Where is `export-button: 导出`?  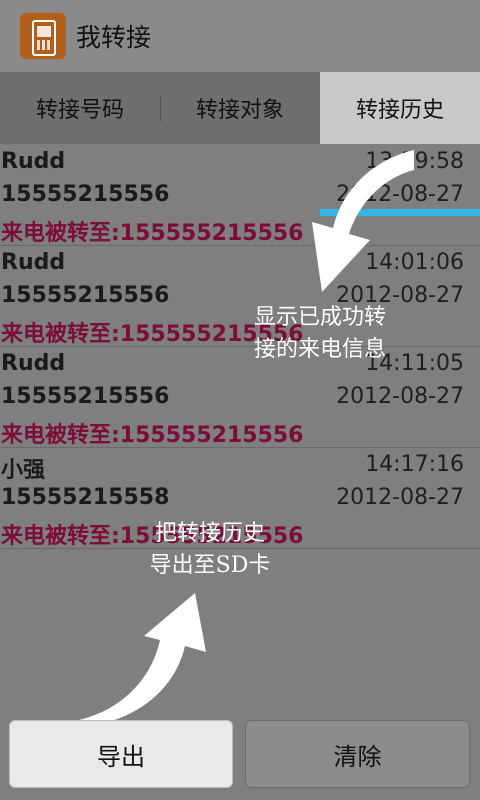
export-button: 导出 is located at coordinates (121, 754).